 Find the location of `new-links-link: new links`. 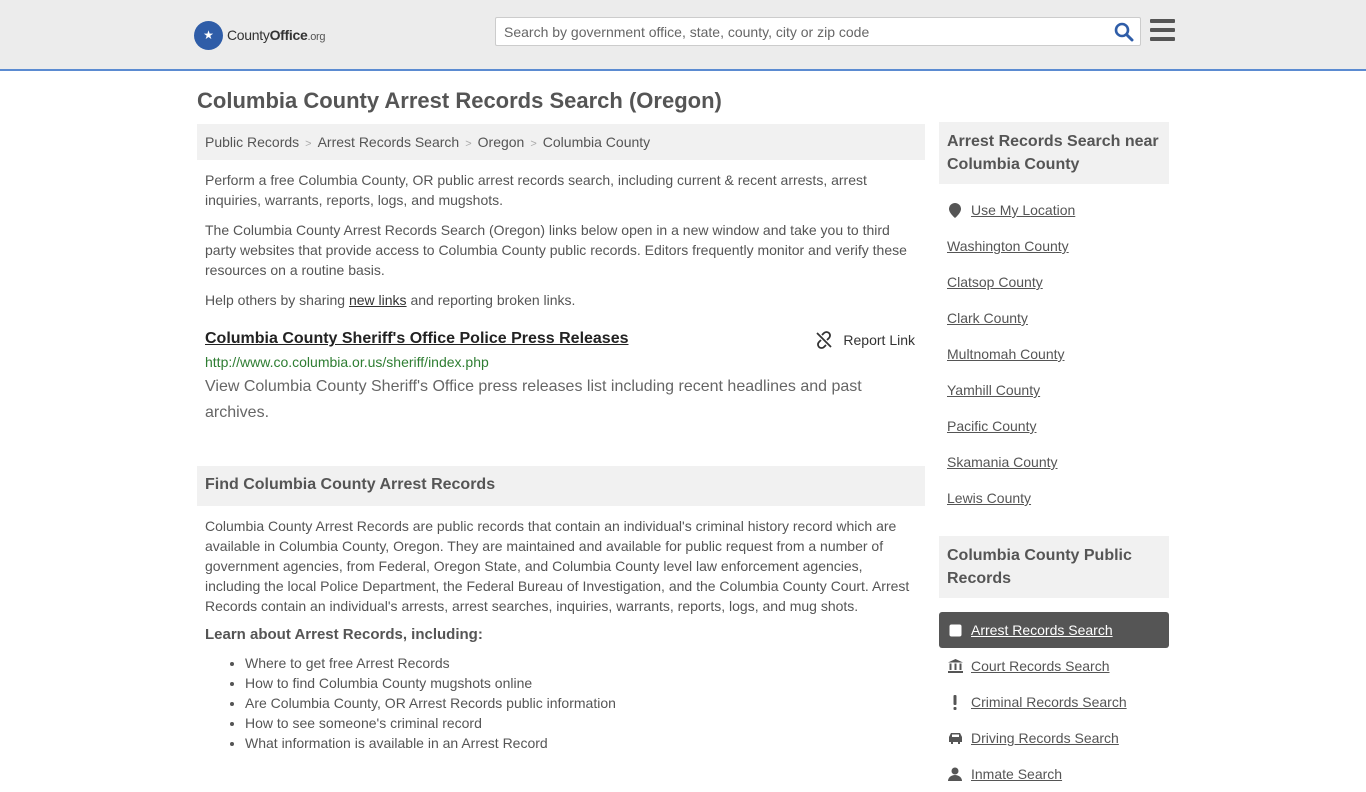

new-links-link: new links is located at coordinates (378, 300).